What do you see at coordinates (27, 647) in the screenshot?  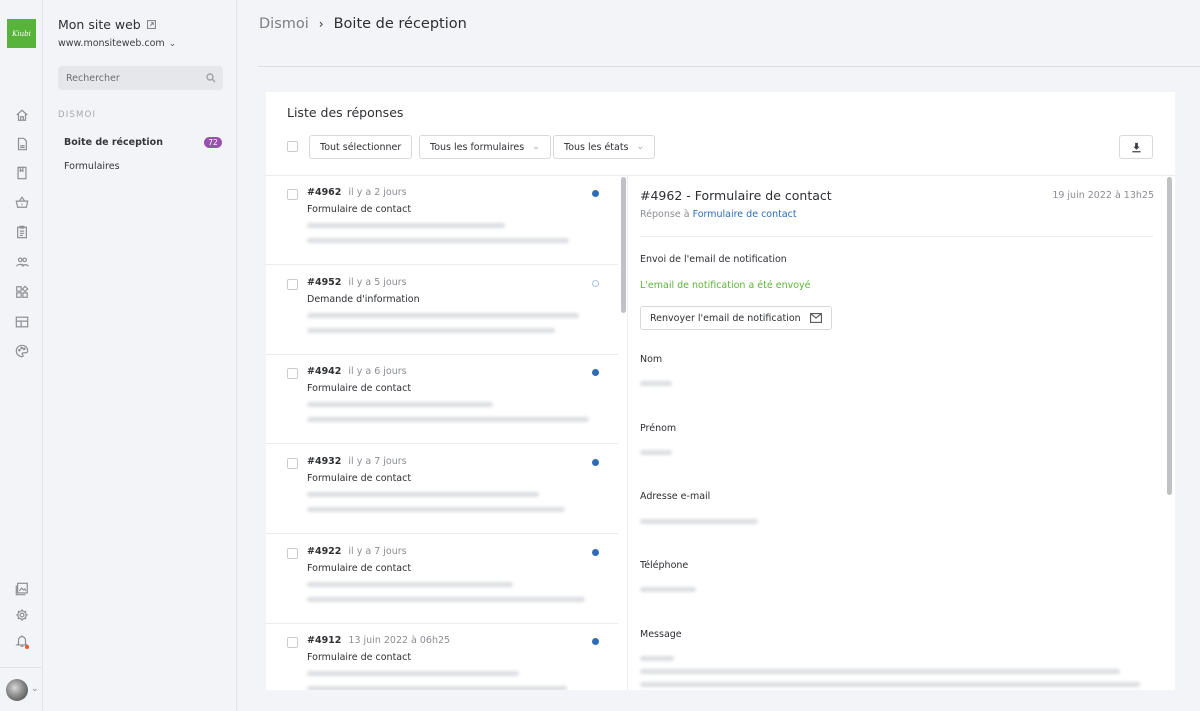 I see `notification-dot` at bounding box center [27, 647].